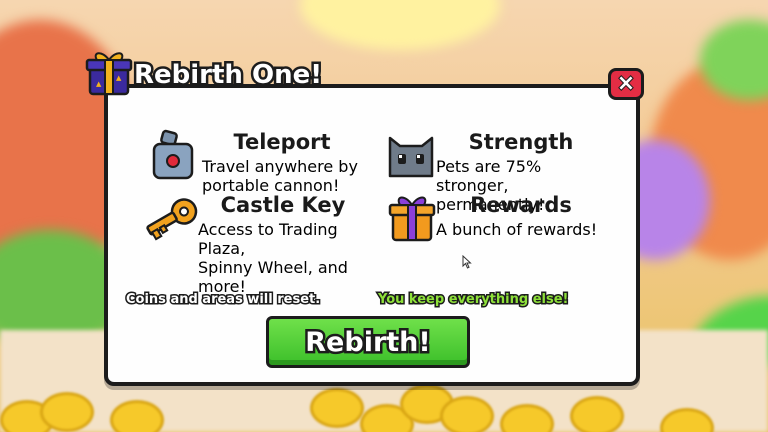 The height and width of the screenshot is (432, 768). I want to click on perk-description: Travel anywhere by portable cannon!, so click(282, 176).